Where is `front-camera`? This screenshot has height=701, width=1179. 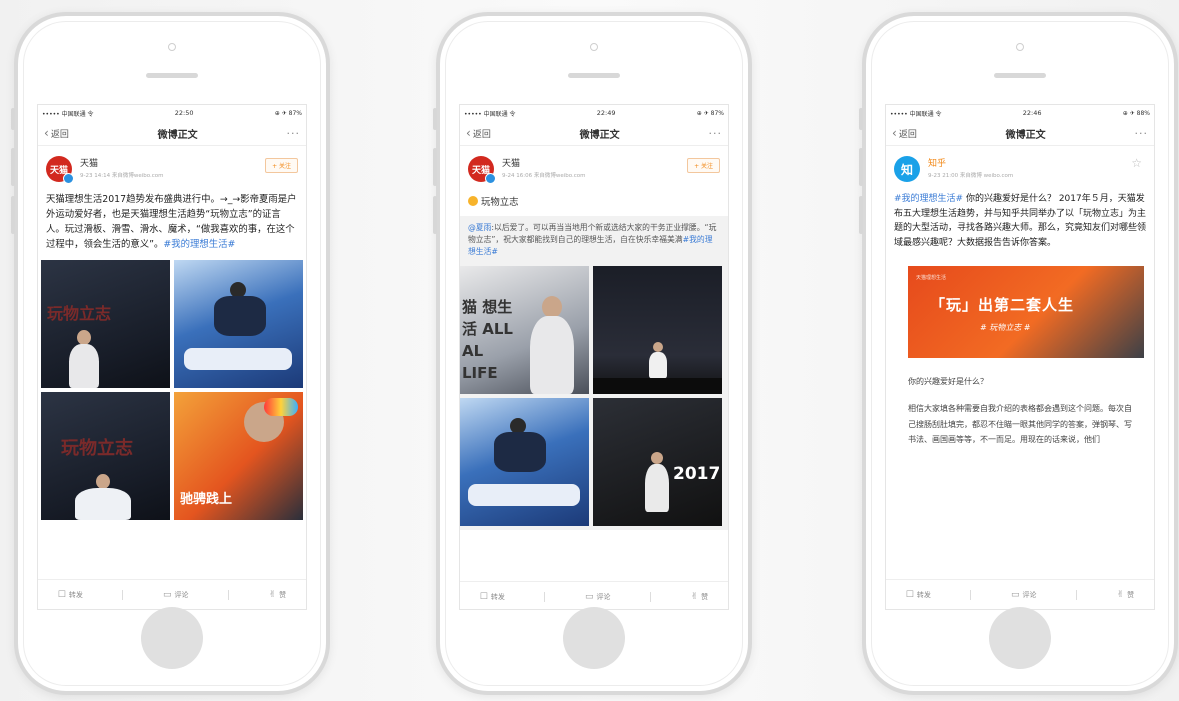 front-camera is located at coordinates (1020, 47).